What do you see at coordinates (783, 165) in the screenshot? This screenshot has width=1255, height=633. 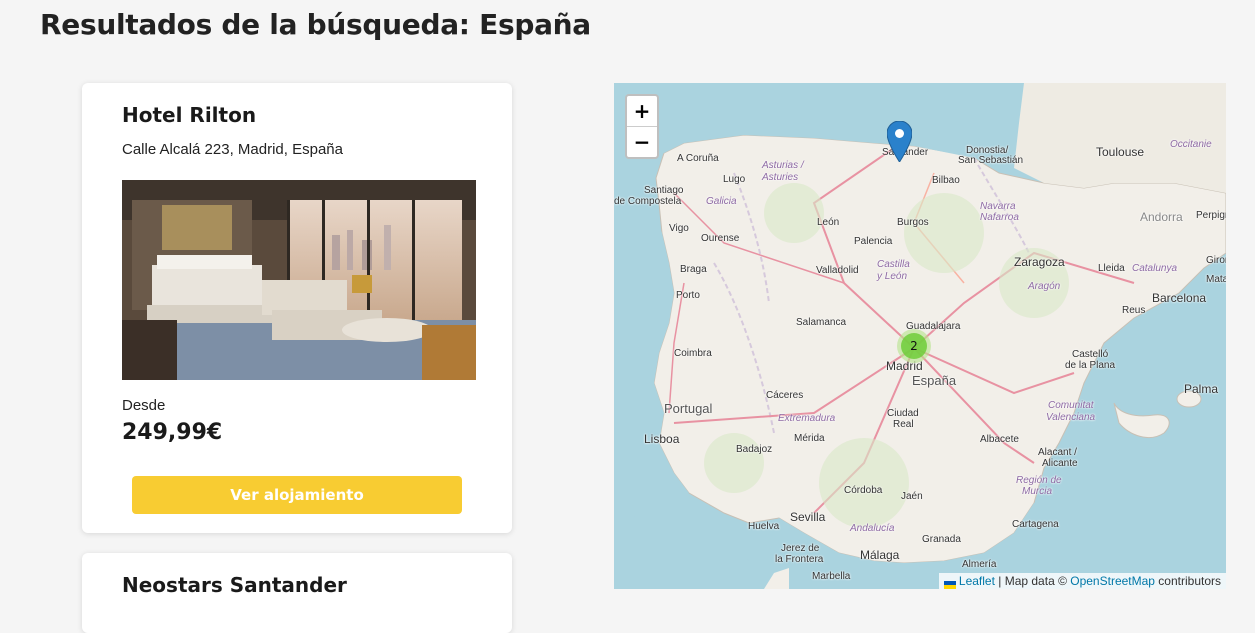 I see `map-label: Asturias /` at bounding box center [783, 165].